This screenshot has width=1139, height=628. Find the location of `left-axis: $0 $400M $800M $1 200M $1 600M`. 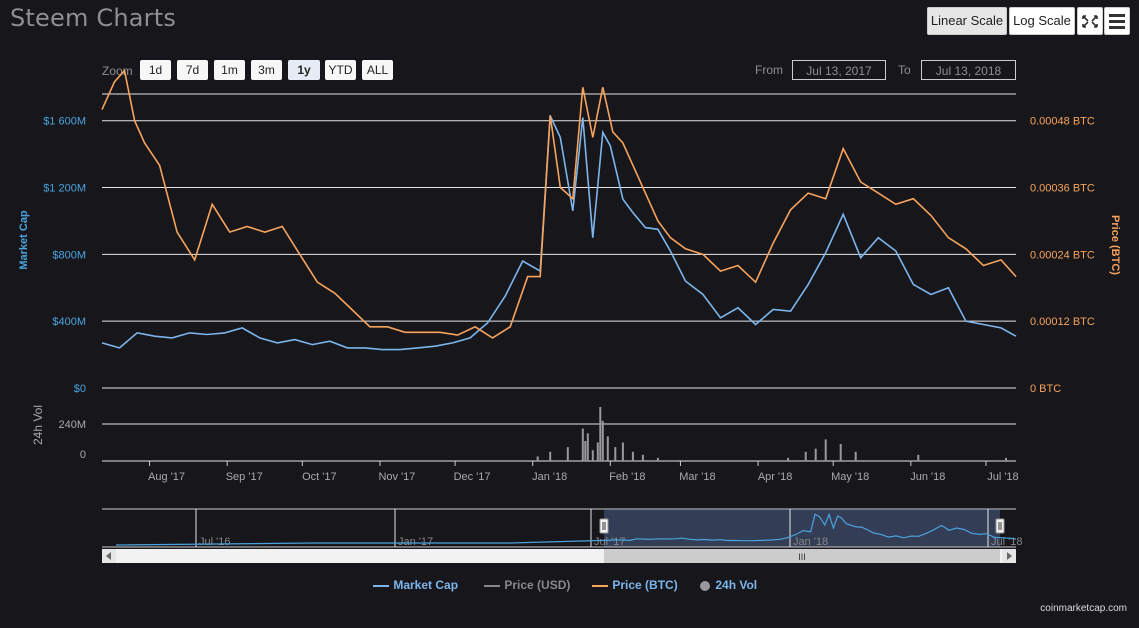

left-axis: $0 $400M $800M $1 200M $1 600M is located at coordinates (64, 255).